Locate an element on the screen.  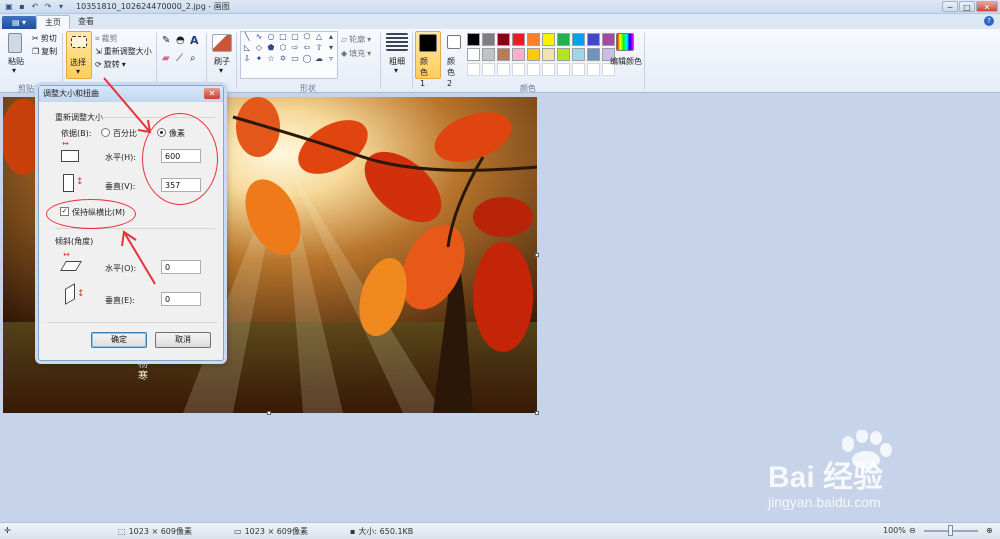
paste-dropdown-icon: ▾ is located at coordinates (14, 70).